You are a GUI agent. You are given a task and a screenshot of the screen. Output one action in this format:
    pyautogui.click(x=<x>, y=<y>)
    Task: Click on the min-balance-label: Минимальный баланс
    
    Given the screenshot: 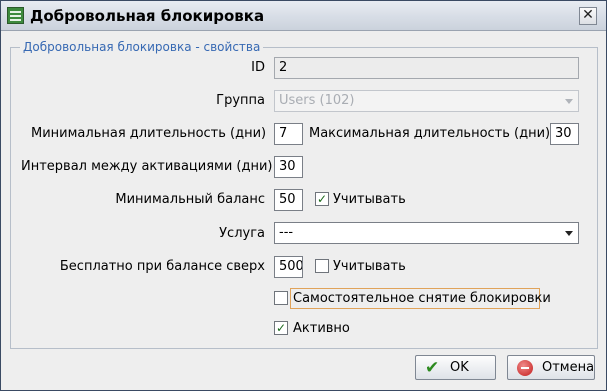 What is the action you would take?
    pyautogui.click(x=190, y=199)
    